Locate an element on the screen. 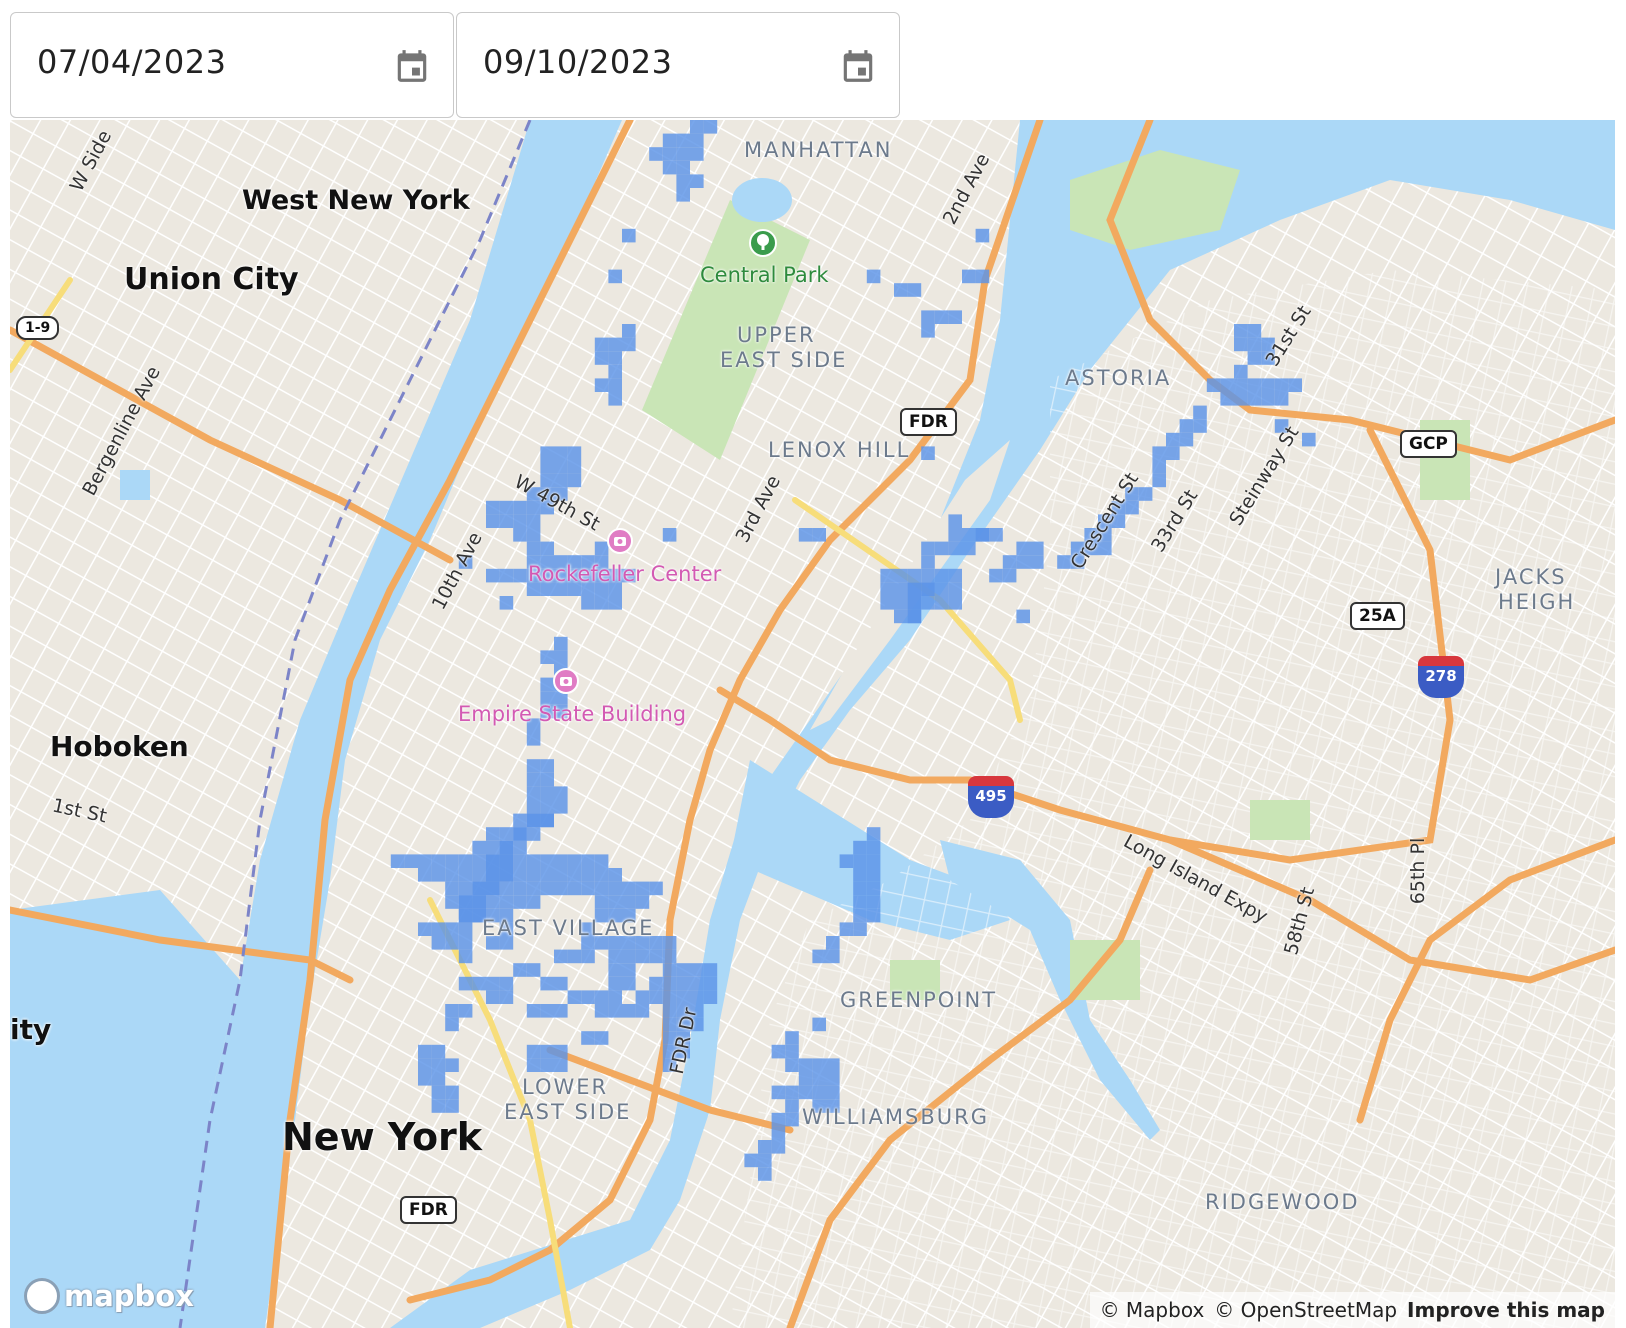  label-williamsburg: WILLIAMSBURG is located at coordinates (896, 1117).